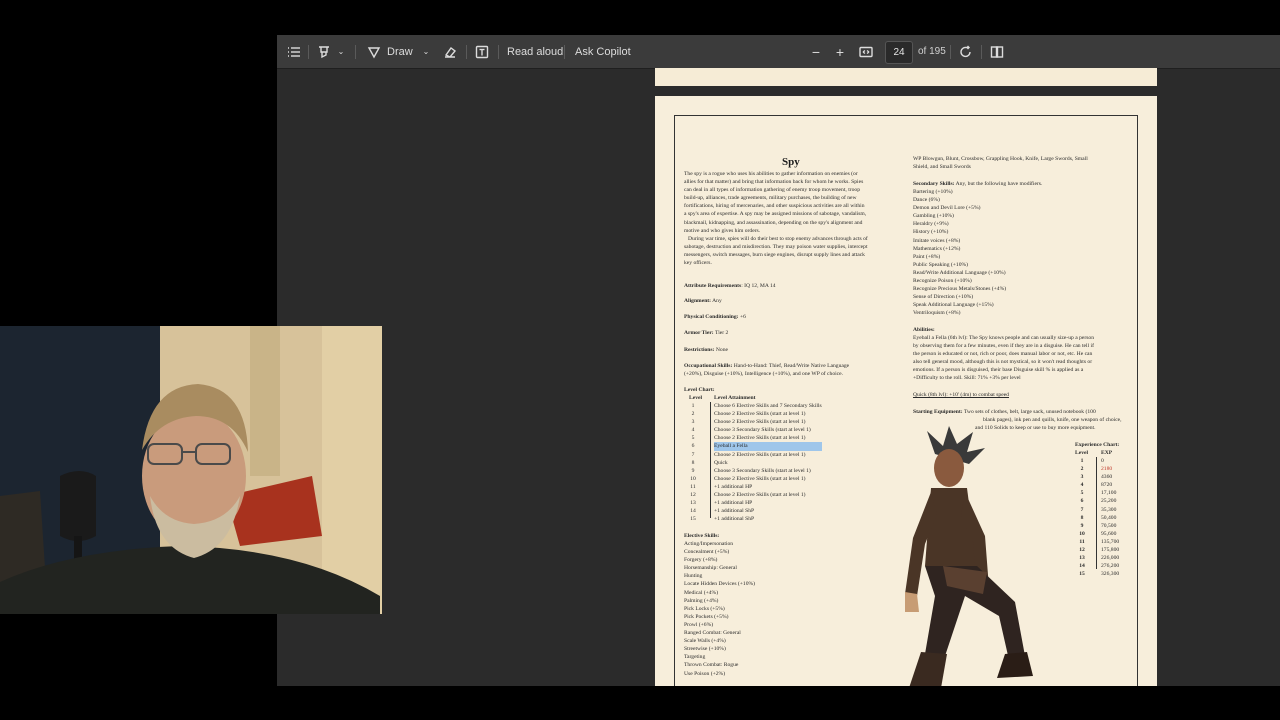  I want to click on eraser-icon, so click(450, 51).